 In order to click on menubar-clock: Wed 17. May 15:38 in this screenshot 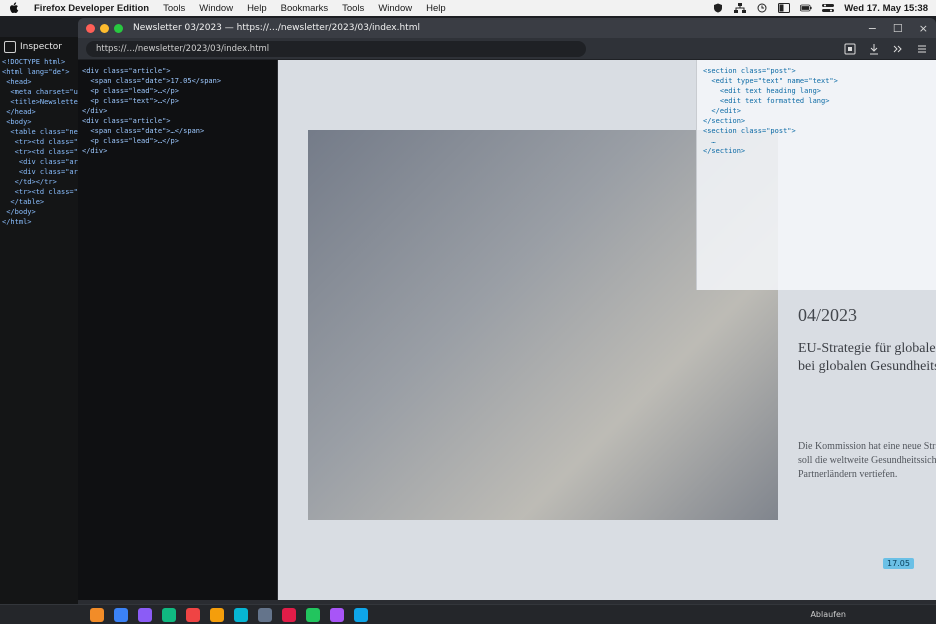, I will do `click(886, 8)`.